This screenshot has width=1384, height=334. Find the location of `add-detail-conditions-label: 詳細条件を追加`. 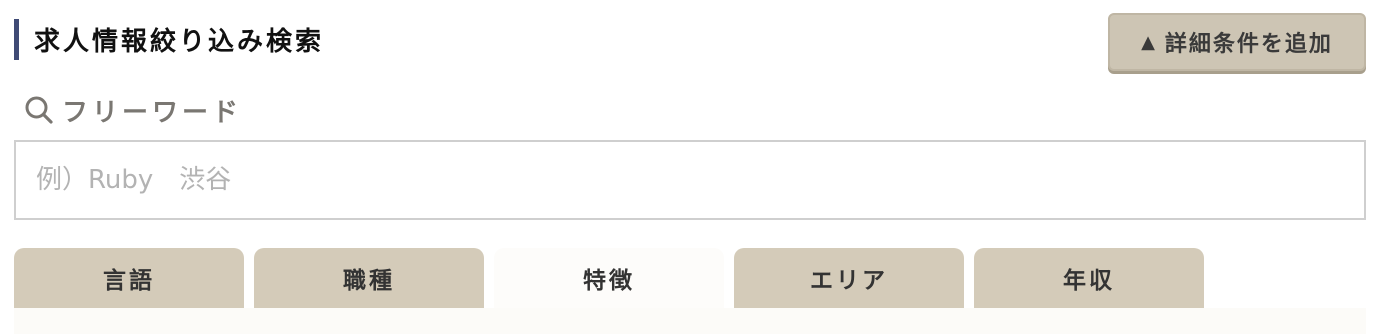

add-detail-conditions-label: 詳細条件を追加 is located at coordinates (1248, 44).